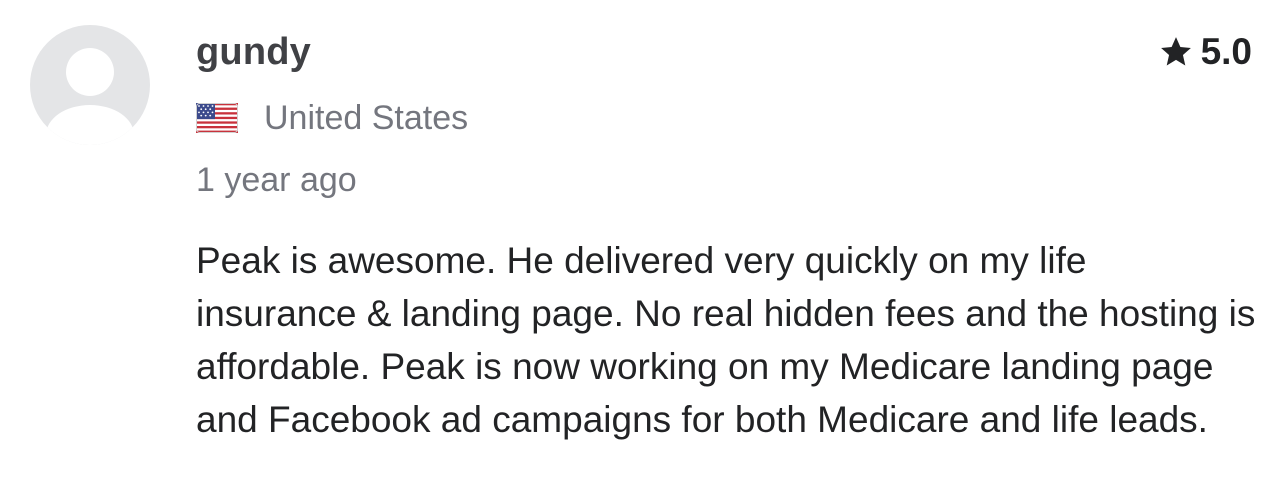 The height and width of the screenshot is (499, 1284). I want to click on rating-value: 5.0, so click(1226, 51).